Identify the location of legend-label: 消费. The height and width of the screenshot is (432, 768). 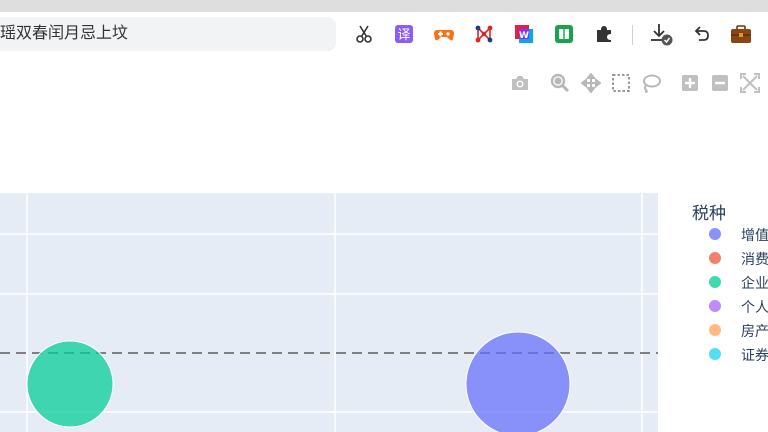
(754, 259).